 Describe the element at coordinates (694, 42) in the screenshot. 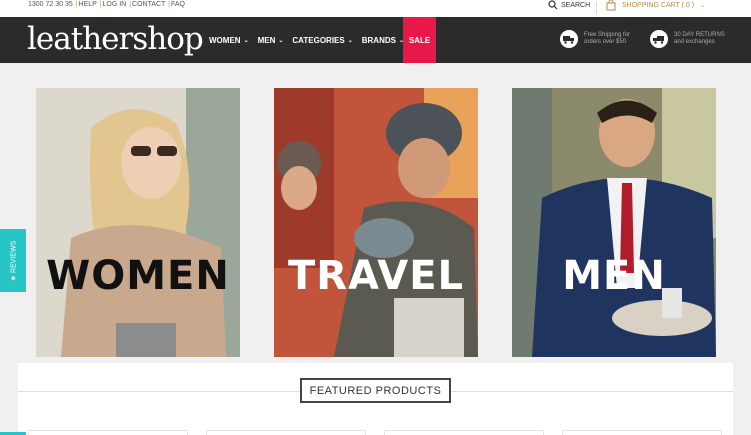

I see `promo-line: and exchanges` at that location.